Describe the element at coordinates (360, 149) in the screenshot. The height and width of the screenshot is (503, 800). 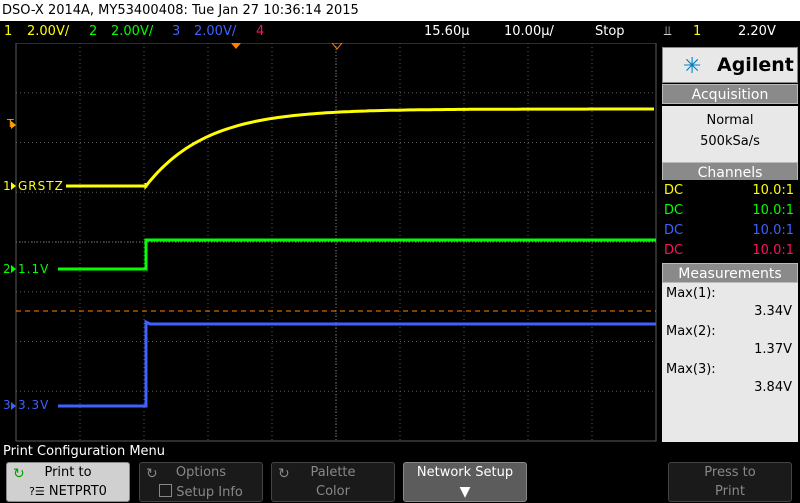
I see `ch1-trace` at that location.